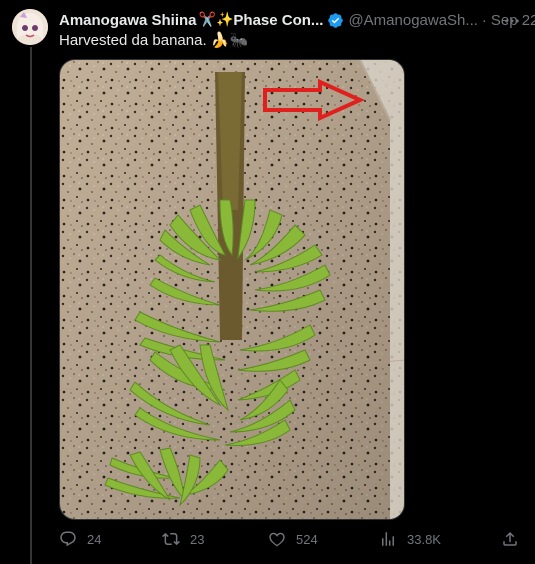 Image resolution: width=535 pixels, height=564 pixels. I want to click on like-count: 524, so click(307, 539).